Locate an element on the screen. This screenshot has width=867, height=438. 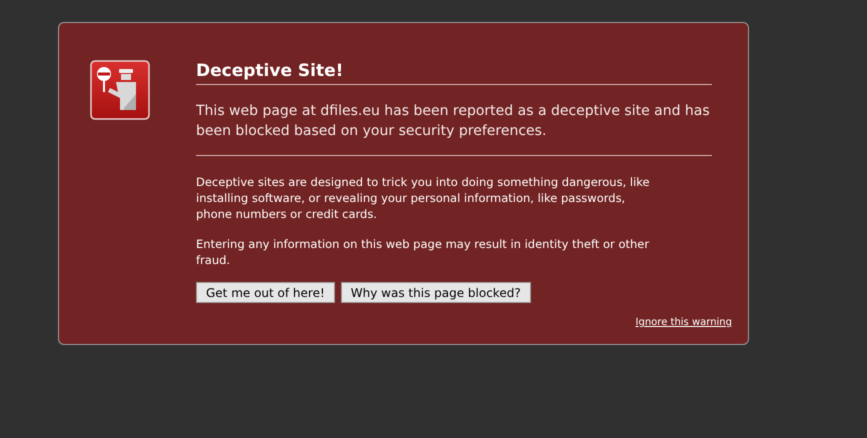
action-button: Get me out of here! is located at coordinates (265, 292).